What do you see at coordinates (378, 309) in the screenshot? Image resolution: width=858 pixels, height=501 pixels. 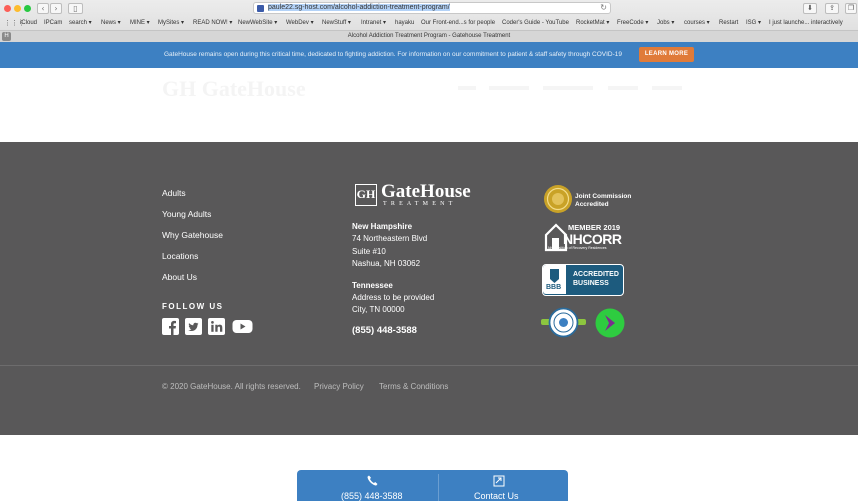 I see `tn-address-line2: City, TN 00000` at bounding box center [378, 309].